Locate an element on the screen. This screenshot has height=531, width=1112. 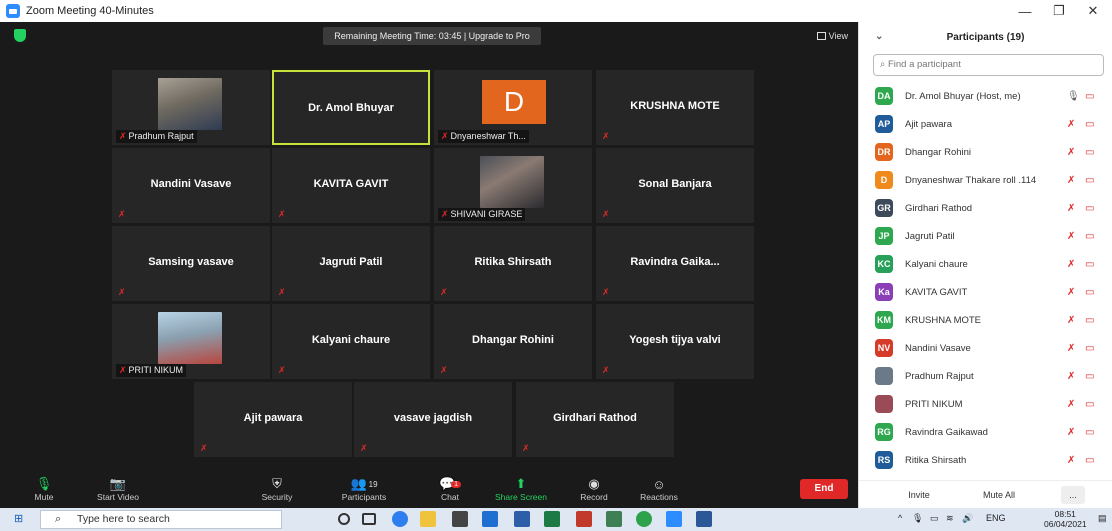
video-tile: Kalyani chaure ✗ is located at coordinates (351, 341).